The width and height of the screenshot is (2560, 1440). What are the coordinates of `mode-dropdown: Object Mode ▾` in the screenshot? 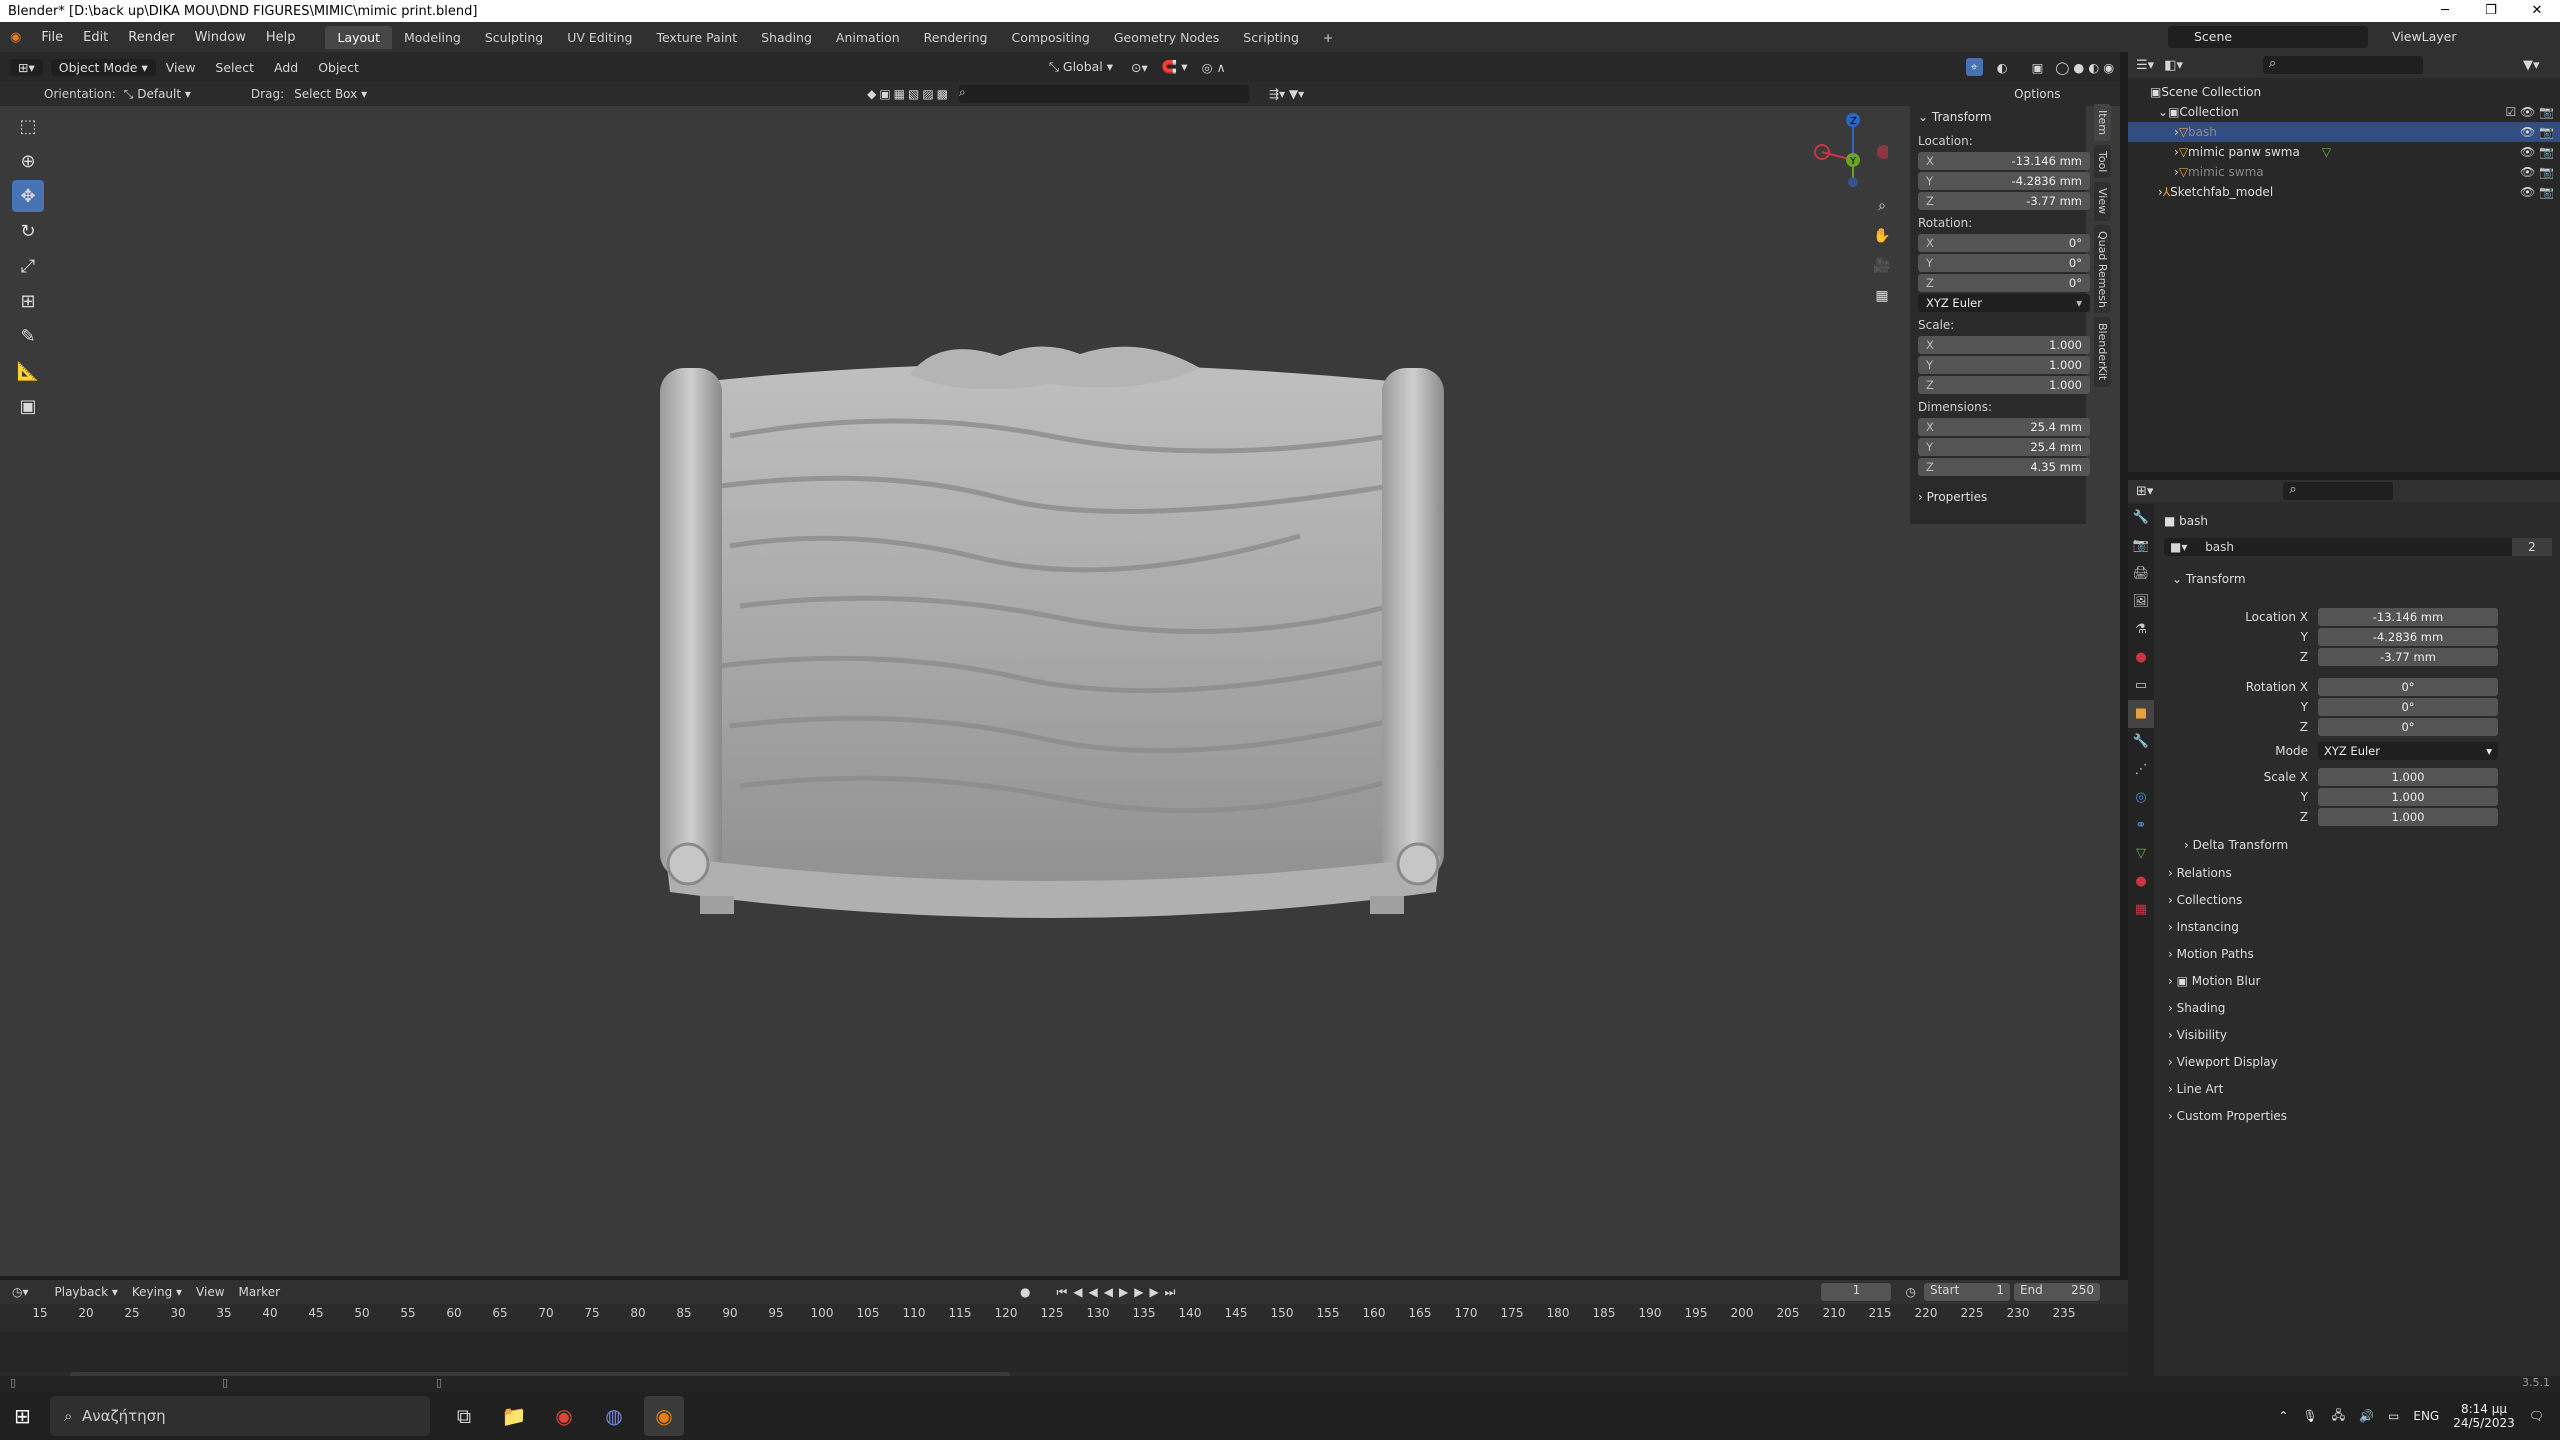 It's located at (103, 67).